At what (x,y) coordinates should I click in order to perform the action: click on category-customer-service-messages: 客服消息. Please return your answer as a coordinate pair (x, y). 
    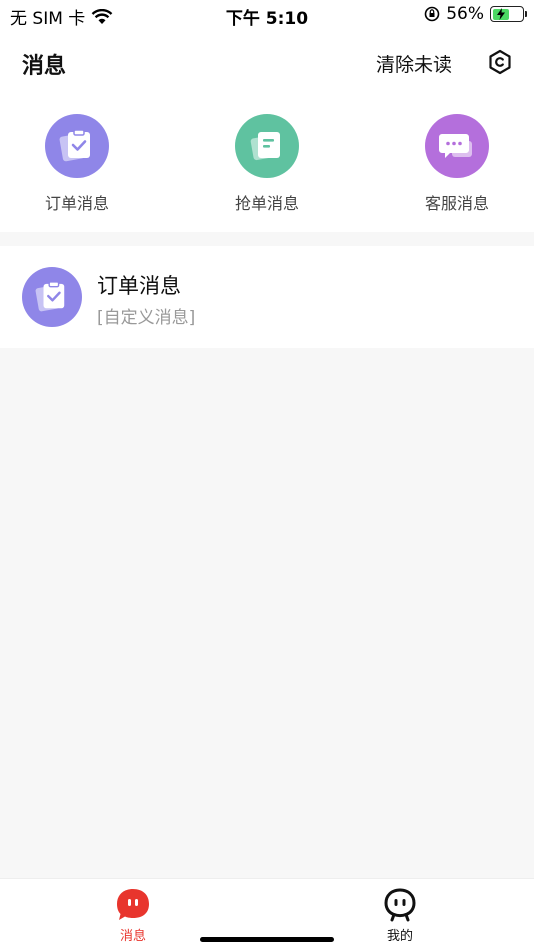
    Looking at the image, I should click on (457, 164).